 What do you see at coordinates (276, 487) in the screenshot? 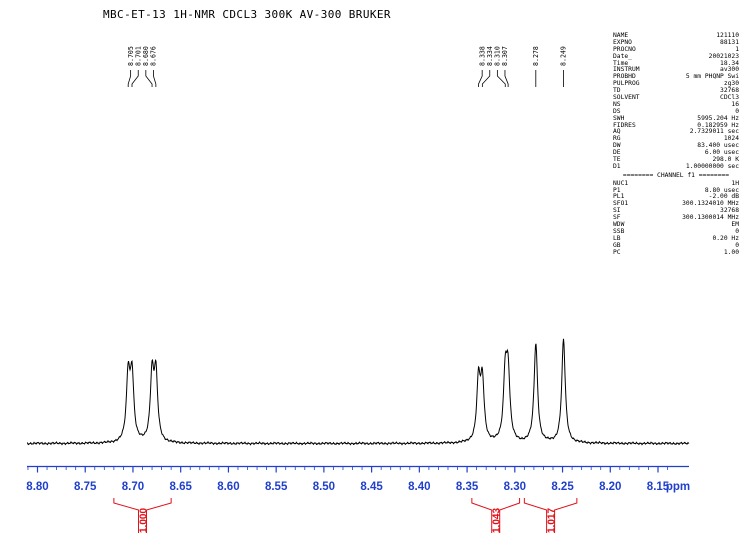
I see `tick-label: 8.55` at bounding box center [276, 487].